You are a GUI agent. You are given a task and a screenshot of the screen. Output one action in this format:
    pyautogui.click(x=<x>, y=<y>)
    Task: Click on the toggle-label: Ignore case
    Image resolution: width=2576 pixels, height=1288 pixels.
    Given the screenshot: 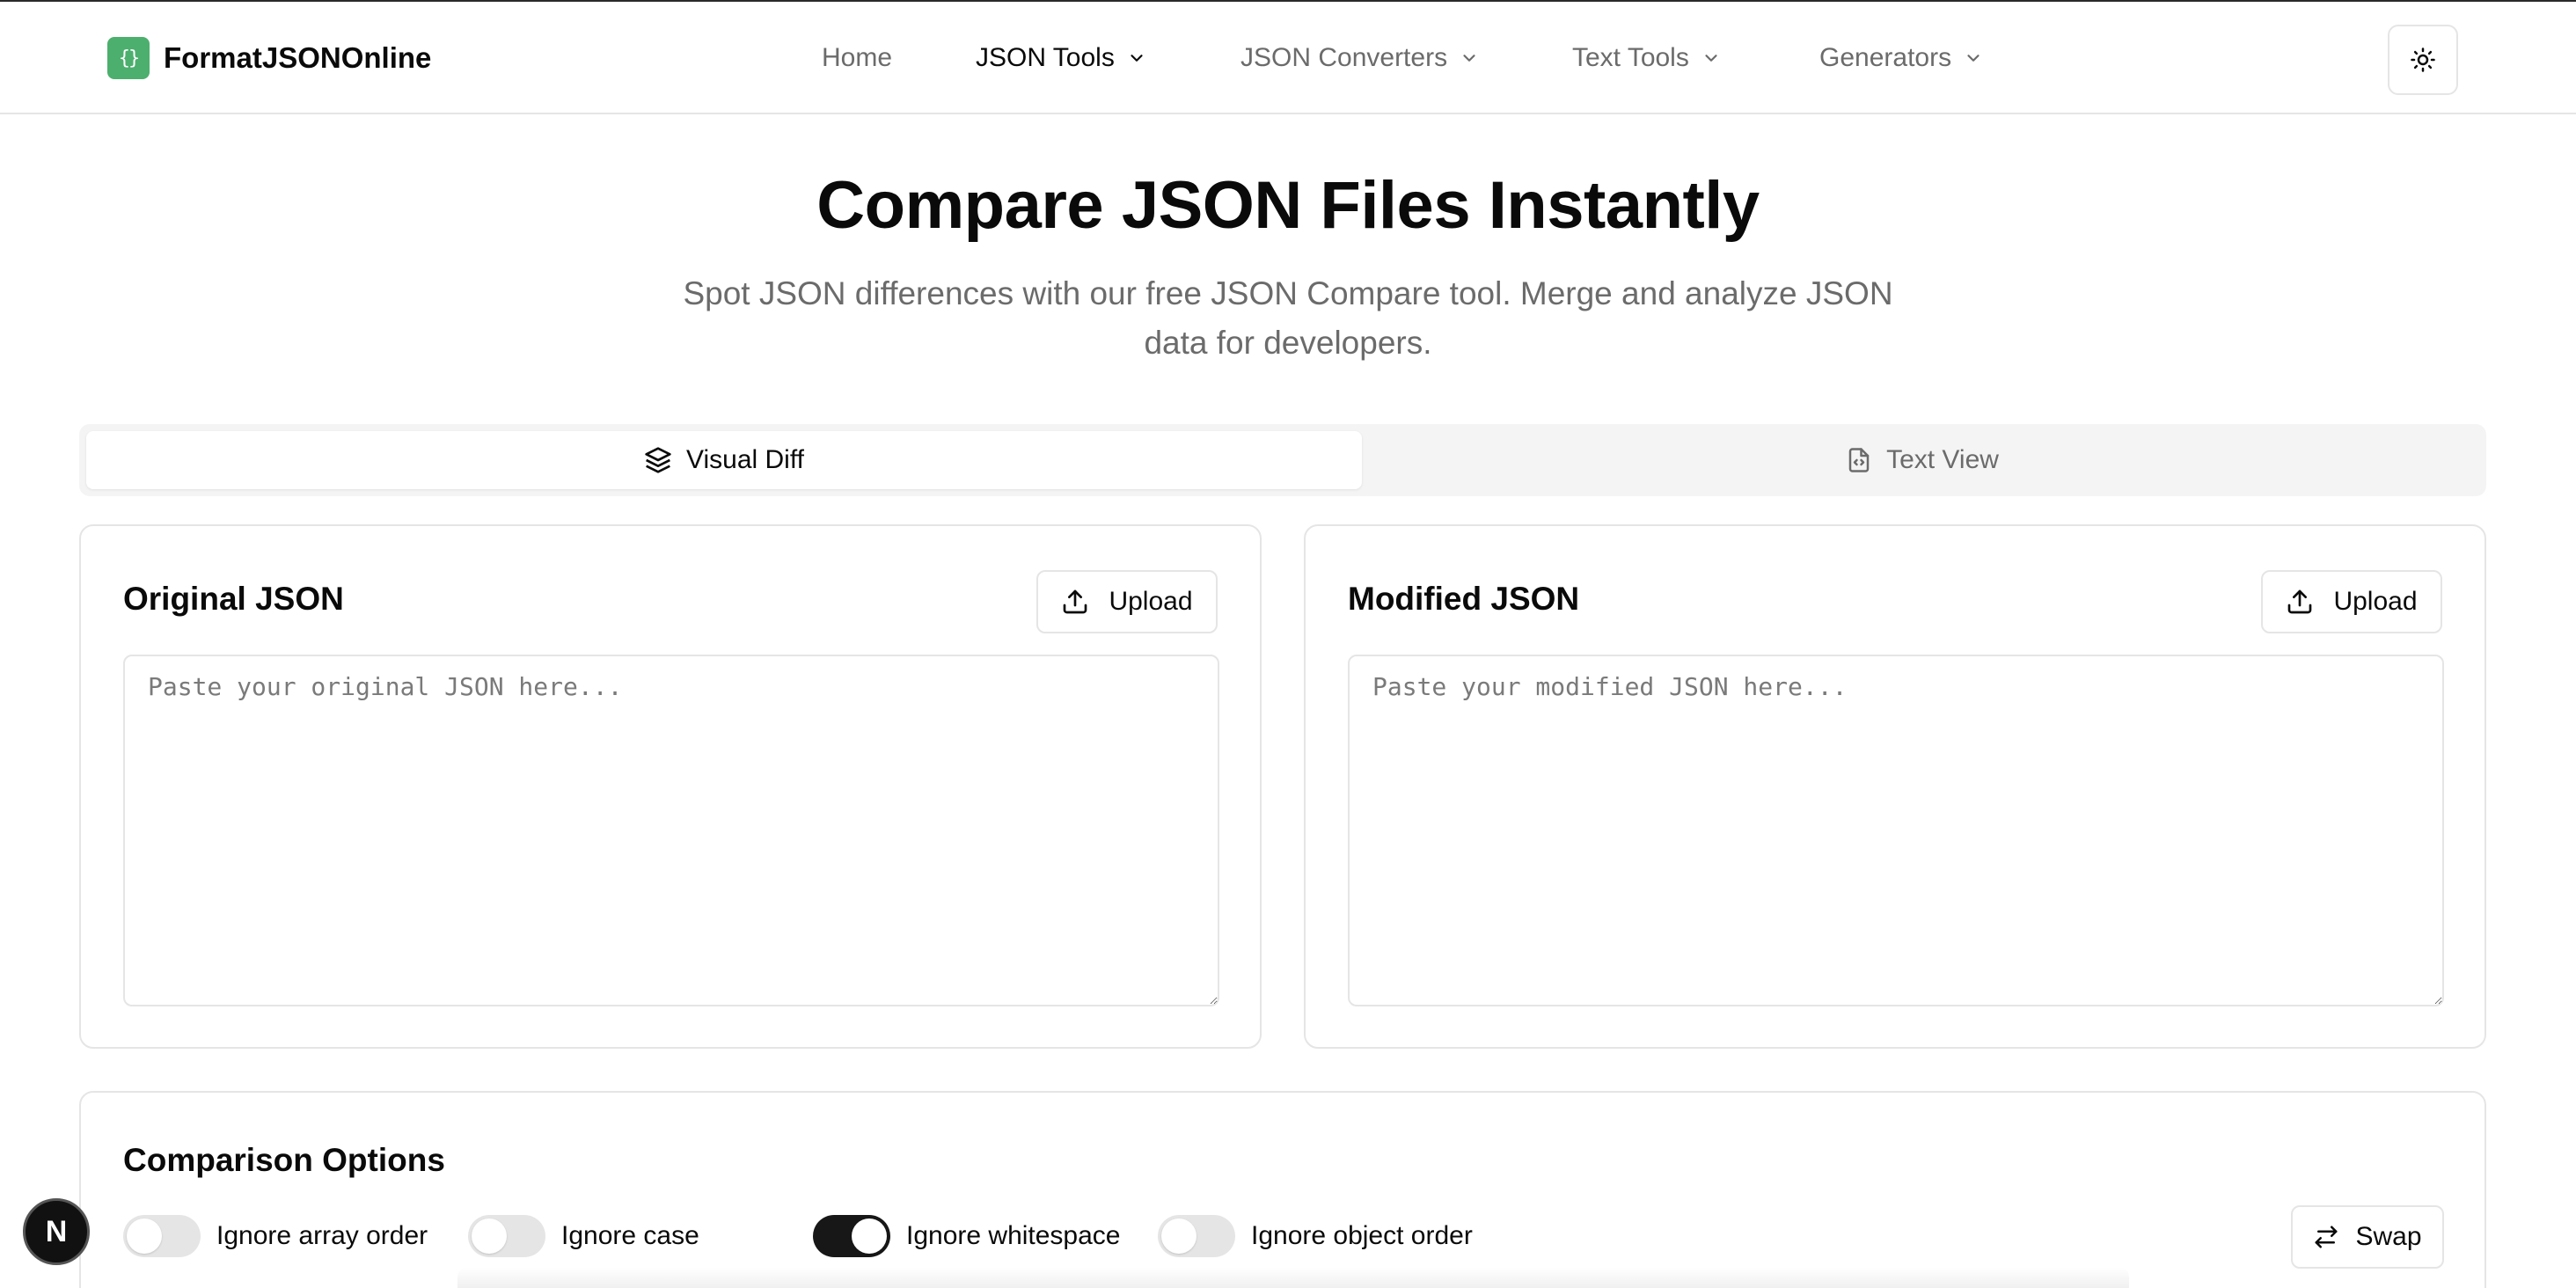 What is the action you would take?
    pyautogui.click(x=630, y=1235)
    